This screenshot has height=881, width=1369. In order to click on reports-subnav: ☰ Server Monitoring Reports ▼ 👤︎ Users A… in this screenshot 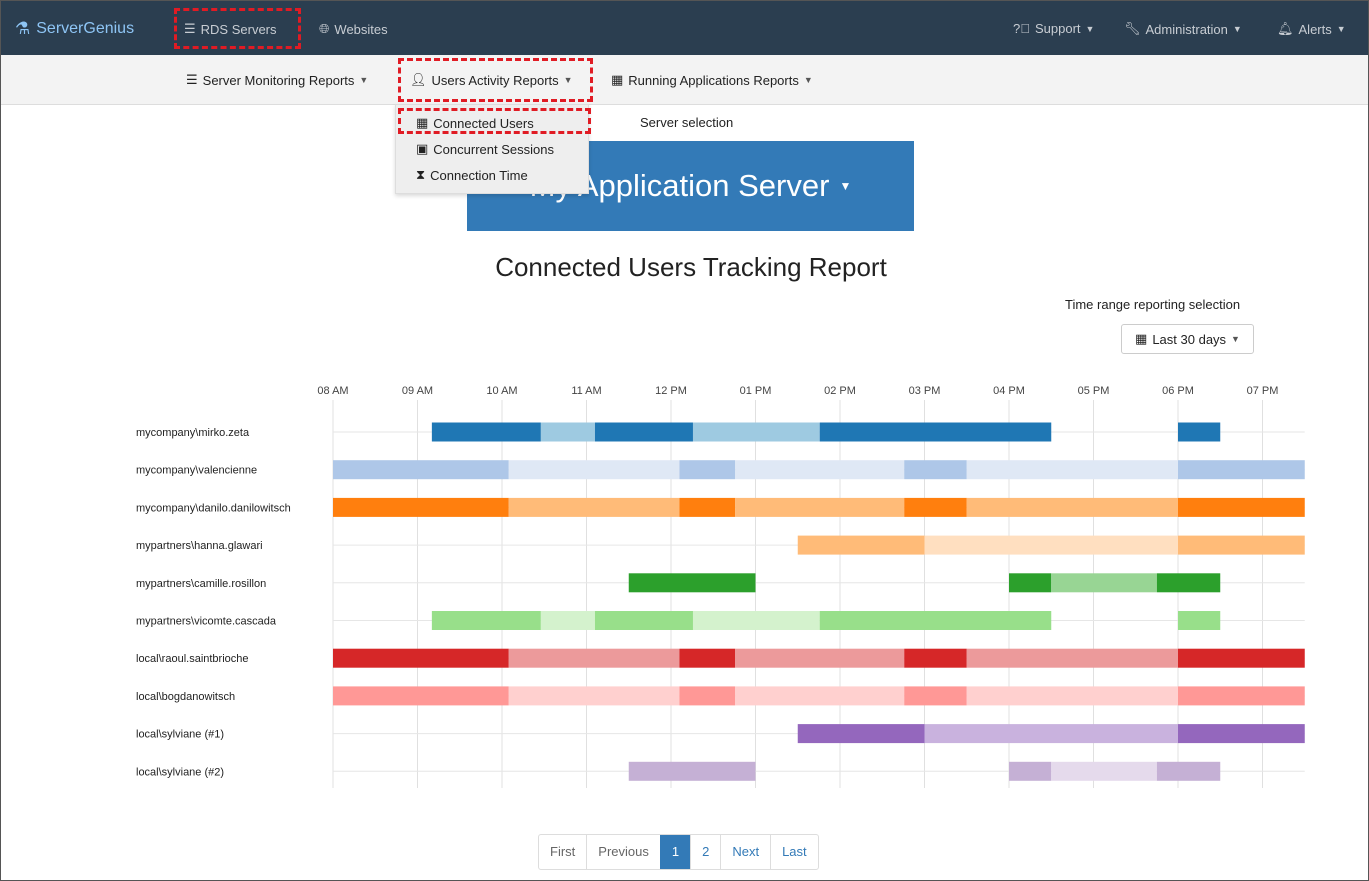, I will do `click(684, 80)`.